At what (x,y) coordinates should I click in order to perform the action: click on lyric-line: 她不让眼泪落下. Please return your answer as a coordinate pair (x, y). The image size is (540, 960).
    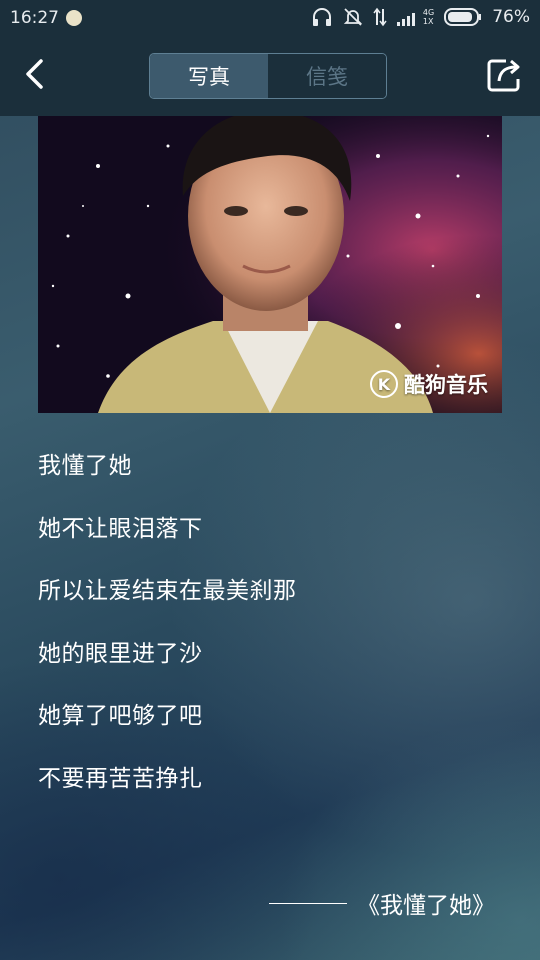
    Looking at the image, I should click on (120, 528).